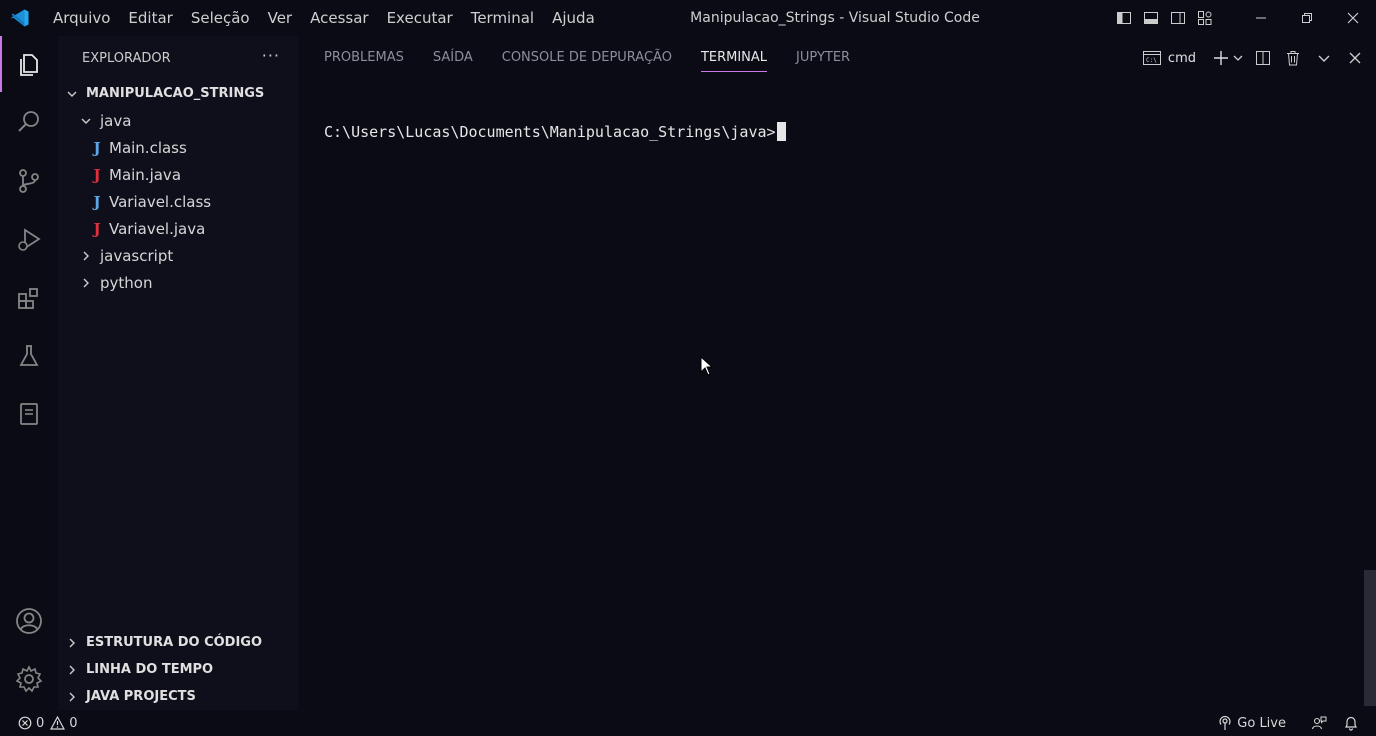 The image size is (1376, 736). I want to click on section-timeline: LINHA DO TEMPO, so click(178, 669).